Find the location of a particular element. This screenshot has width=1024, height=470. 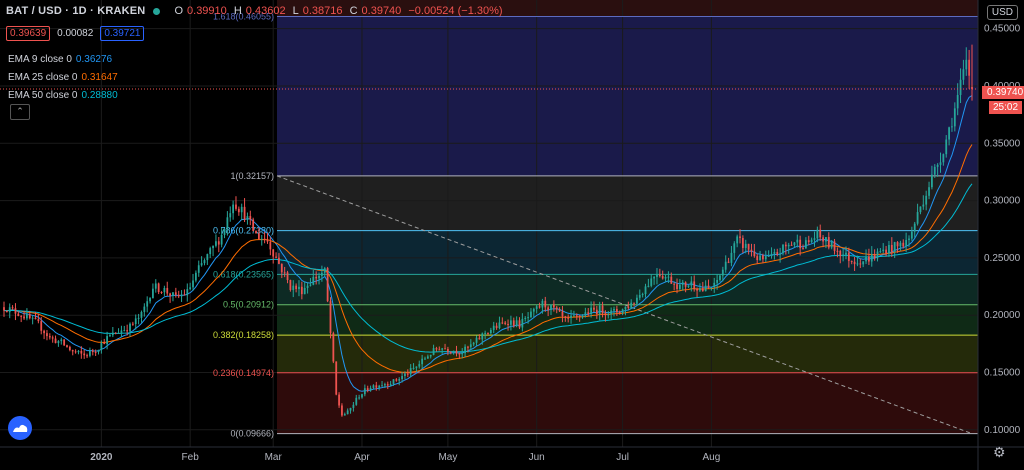

ask-button: 0.39721 is located at coordinates (122, 33).